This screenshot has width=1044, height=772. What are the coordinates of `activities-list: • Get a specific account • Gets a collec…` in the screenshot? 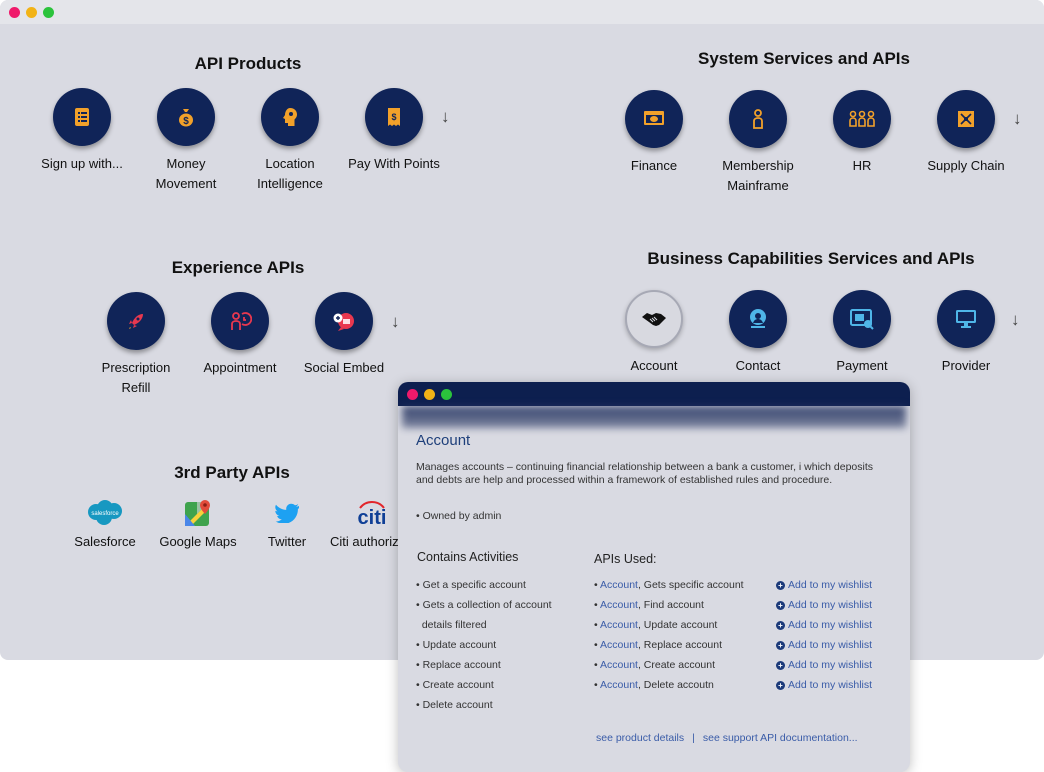 It's located at (496, 645).